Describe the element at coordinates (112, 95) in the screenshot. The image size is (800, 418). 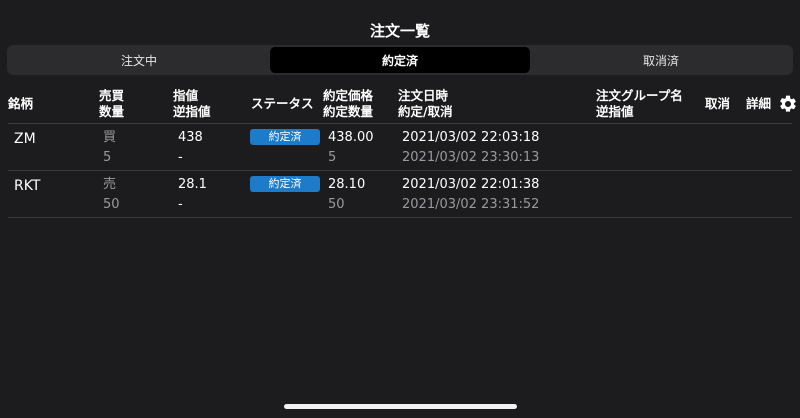
I see `header-side: 売買` at that location.